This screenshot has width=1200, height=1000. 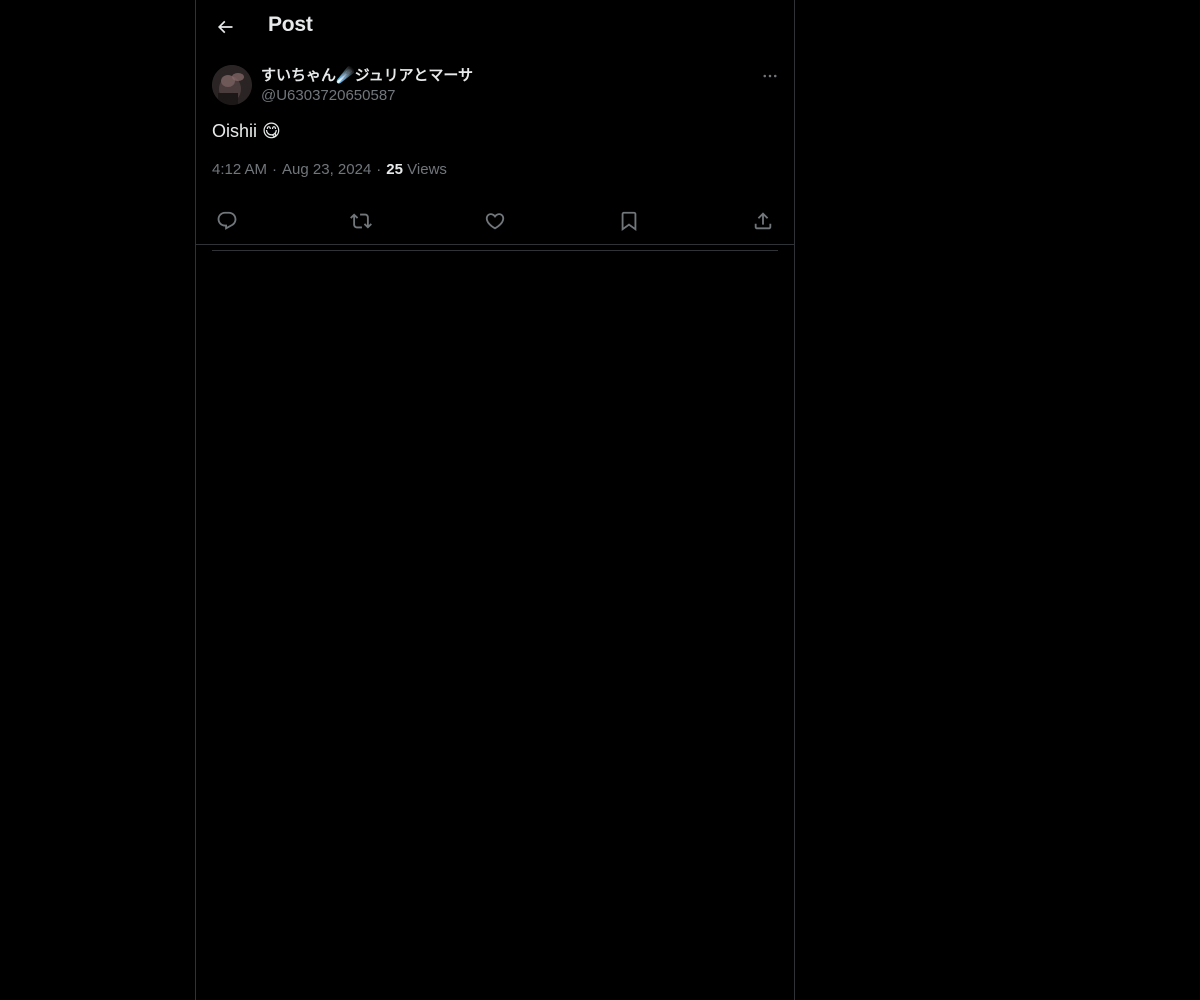 I want to click on author-info: すいちゃん☄️ジュリアとマーサ @U6303720650587, so click(x=367, y=86).